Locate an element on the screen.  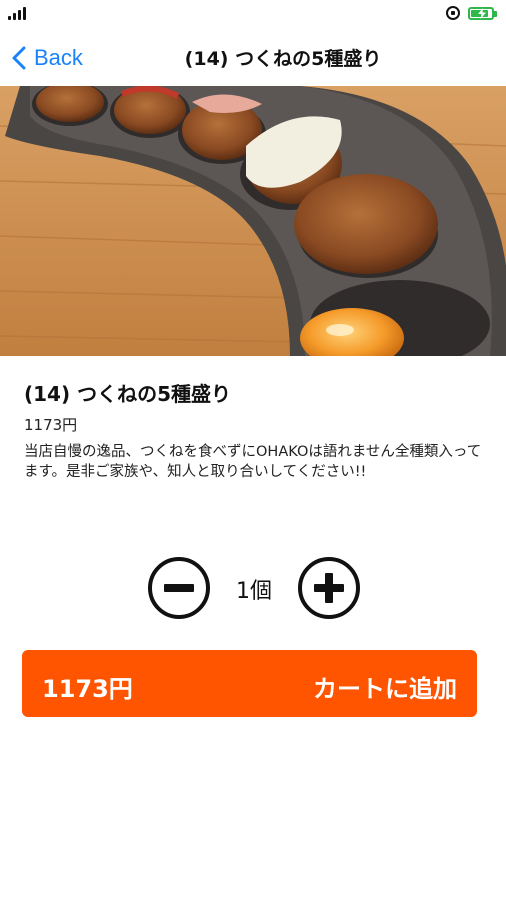
navigation-bar: Back (14) つくねの5種盛り is located at coordinates (253, 58).